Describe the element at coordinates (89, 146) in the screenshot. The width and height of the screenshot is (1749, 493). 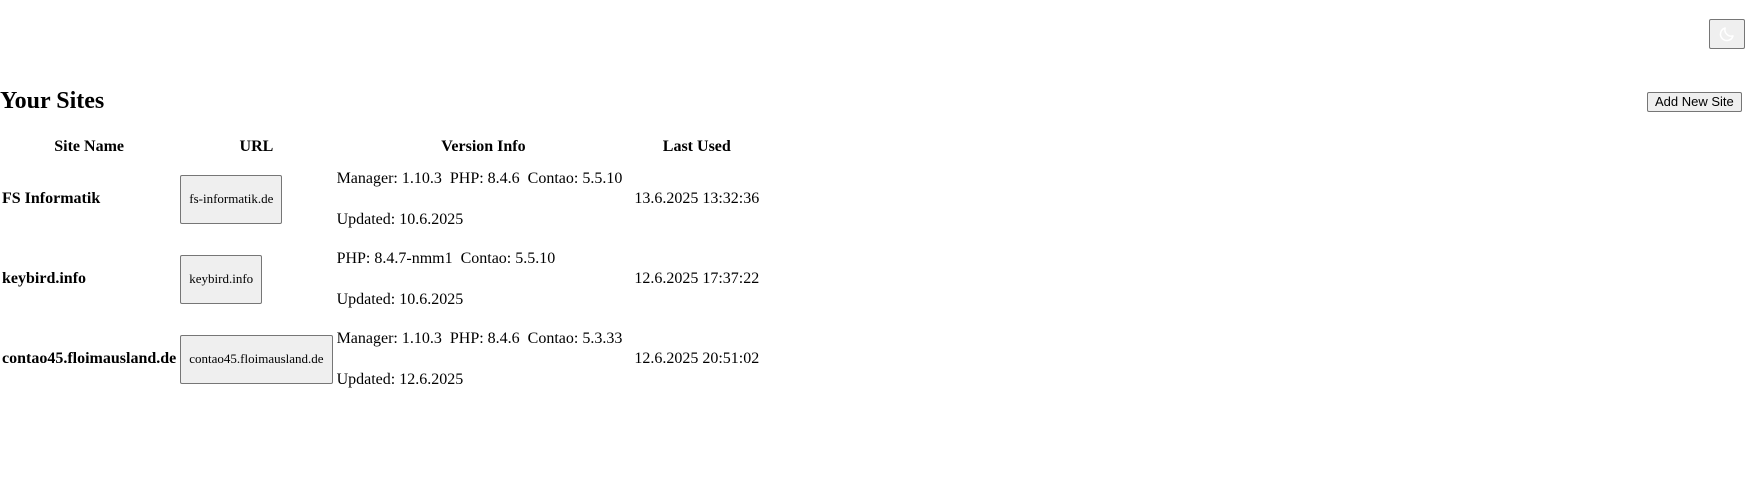
I see `column-header-site-name: Site Name` at that location.